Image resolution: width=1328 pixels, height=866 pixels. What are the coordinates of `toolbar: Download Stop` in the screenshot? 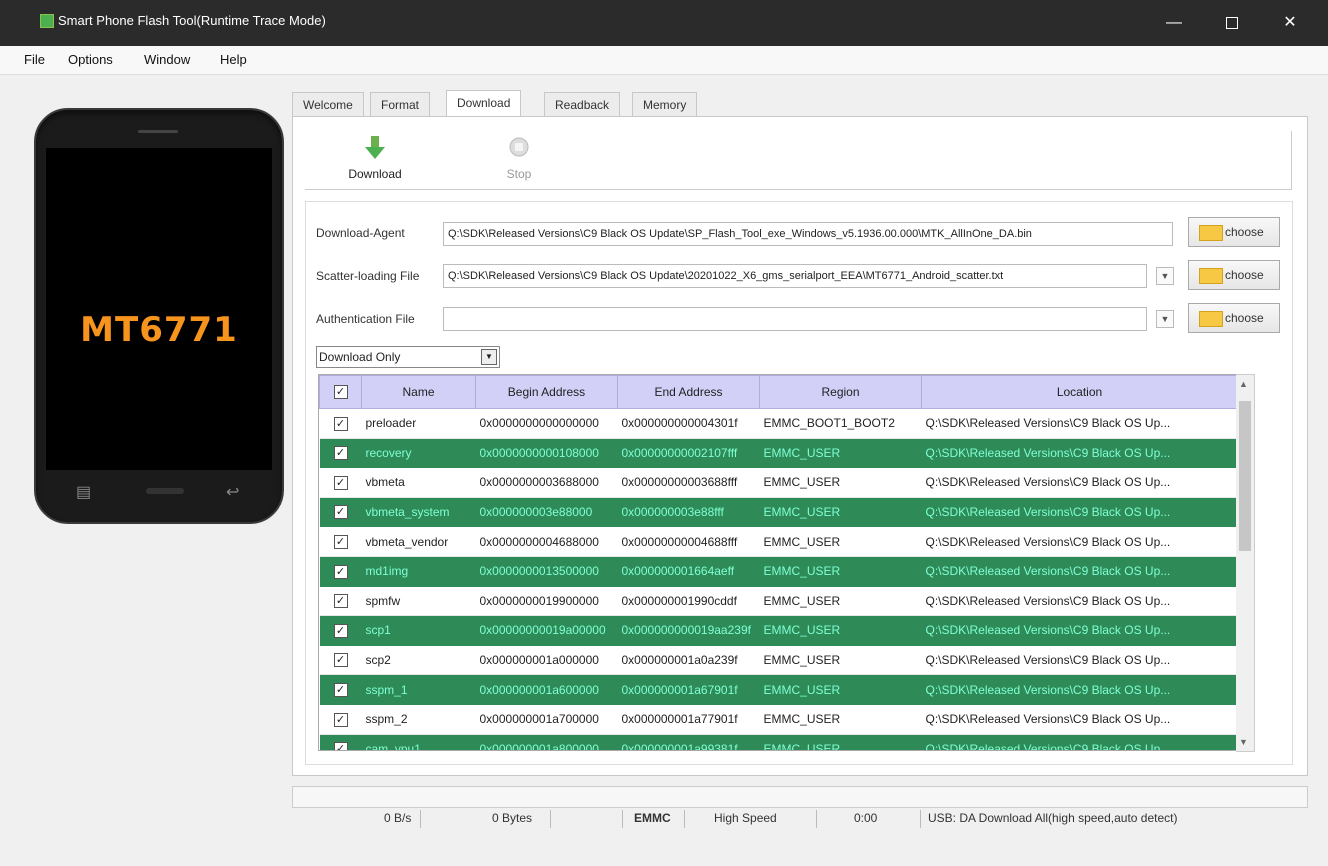 It's located at (798, 160).